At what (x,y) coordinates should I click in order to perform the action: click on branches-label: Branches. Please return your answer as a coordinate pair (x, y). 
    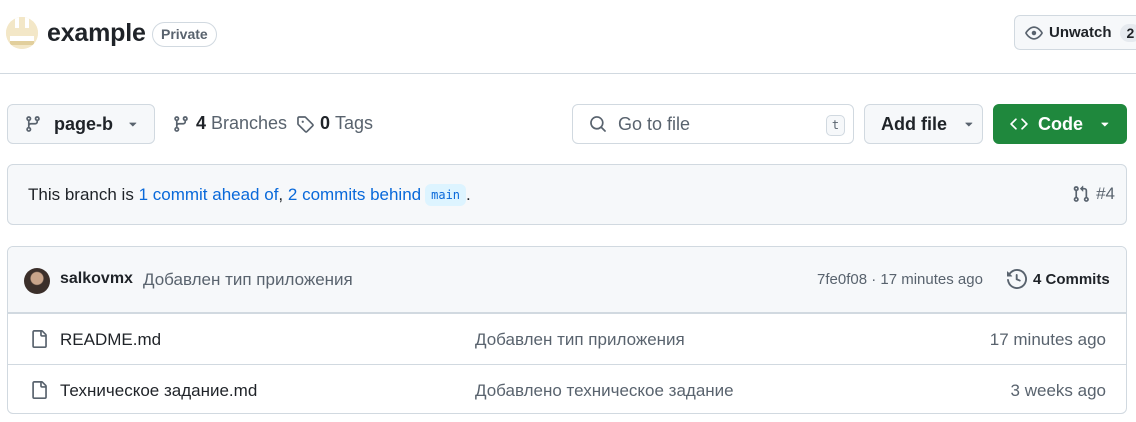
    Looking at the image, I should click on (249, 123).